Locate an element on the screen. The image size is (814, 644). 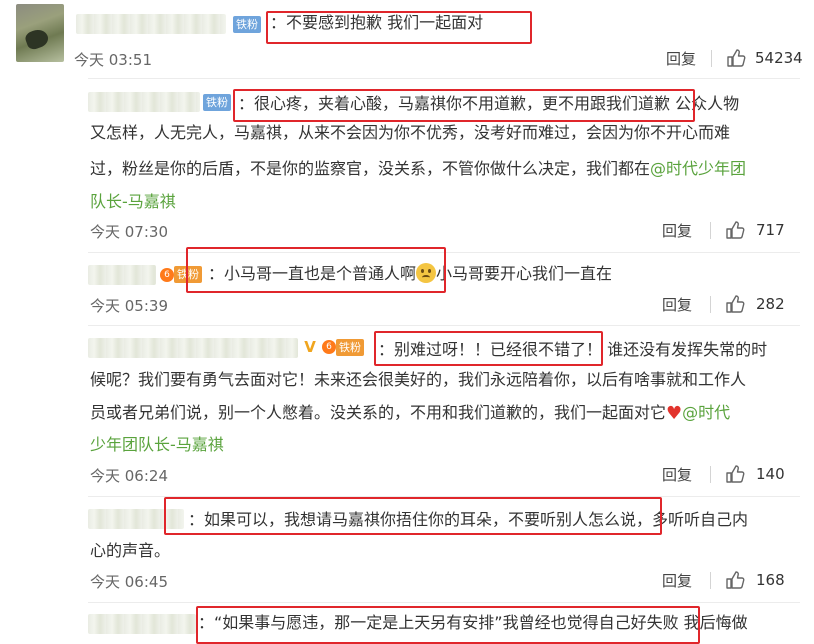
like-count: 168 is located at coordinates (770, 580).